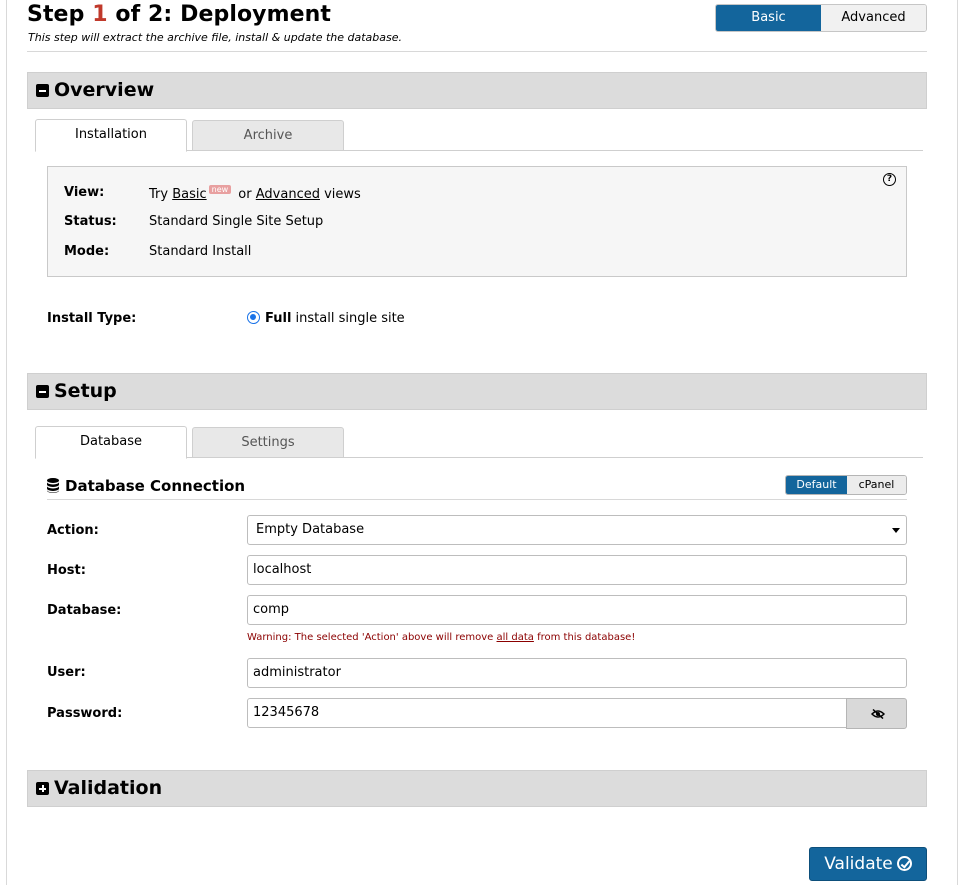 This screenshot has height=885, width=958. I want to click on mode-value: Standard Install, so click(200, 251).